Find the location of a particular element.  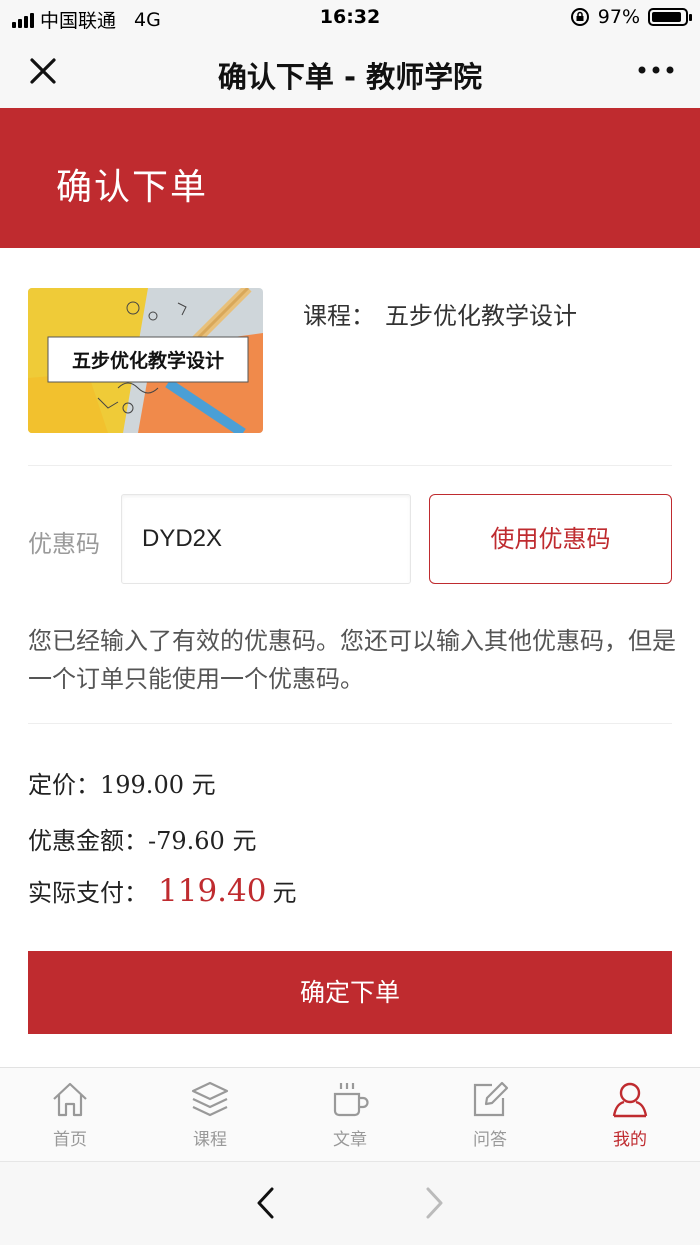

thumbnail-title: 五步优化教学设计 is located at coordinates (148, 360).